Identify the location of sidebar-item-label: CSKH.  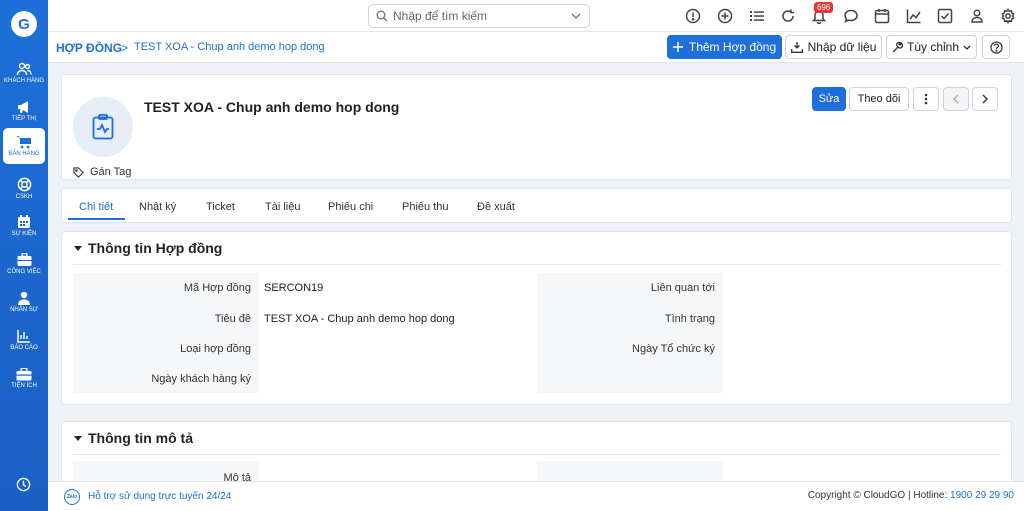
(24, 196).